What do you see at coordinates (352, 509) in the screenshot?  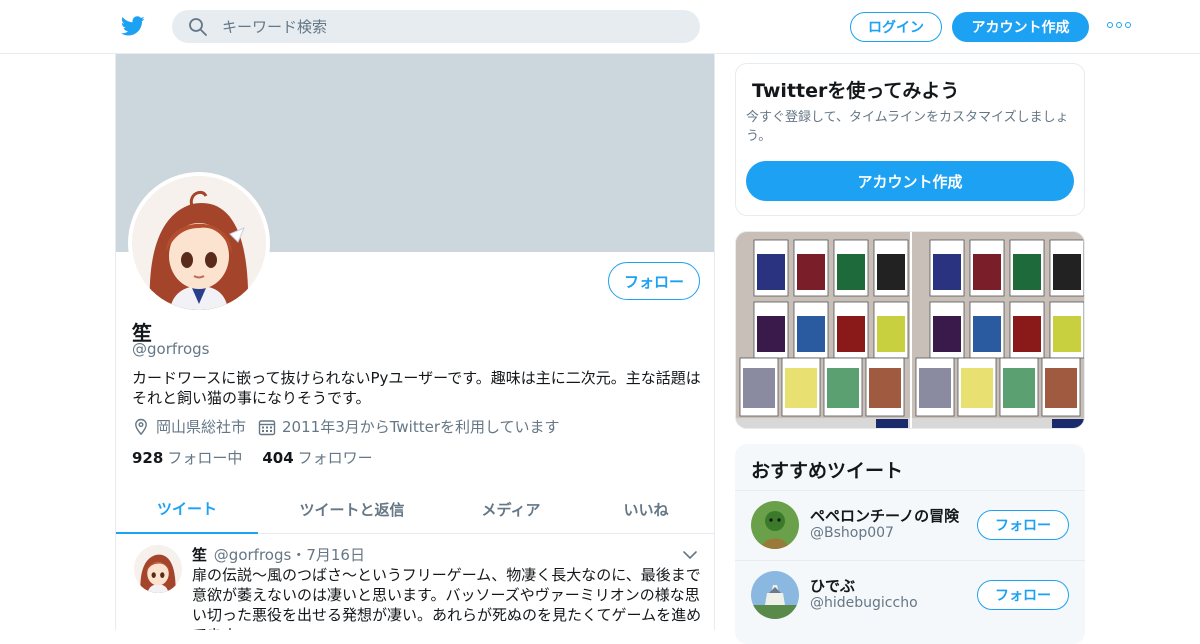 I see `tab-tweets-and-replies: ツイートと返信` at bounding box center [352, 509].